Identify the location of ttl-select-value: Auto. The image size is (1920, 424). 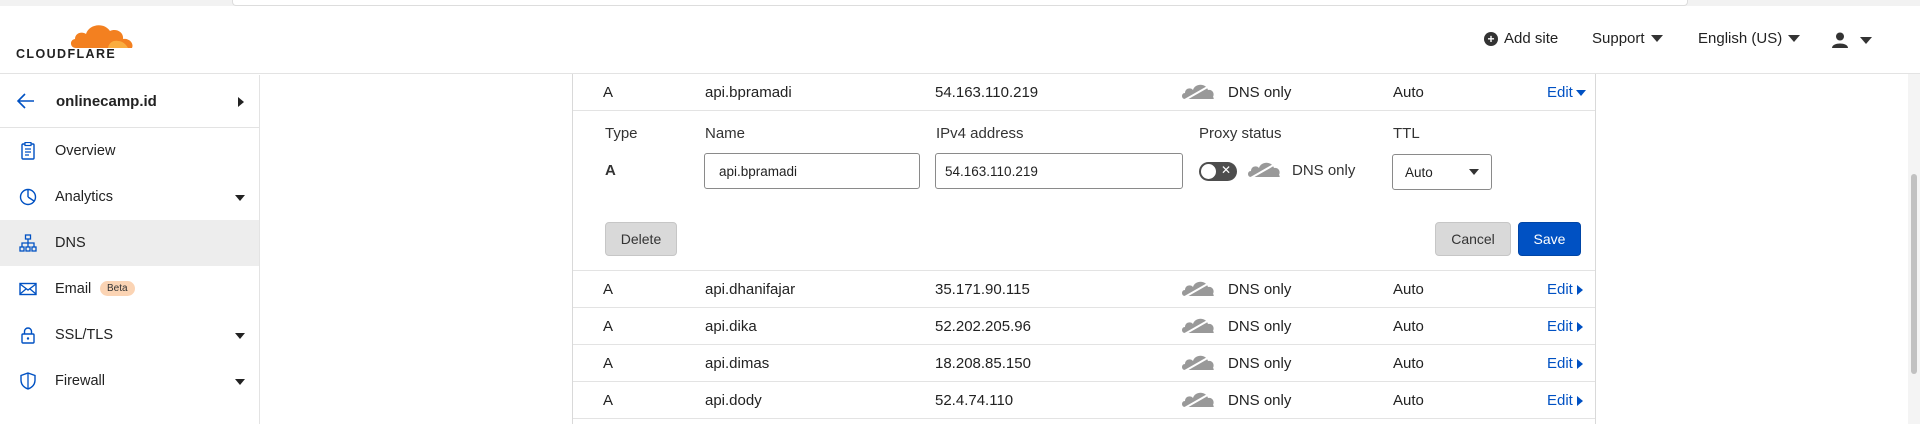
(1419, 172).